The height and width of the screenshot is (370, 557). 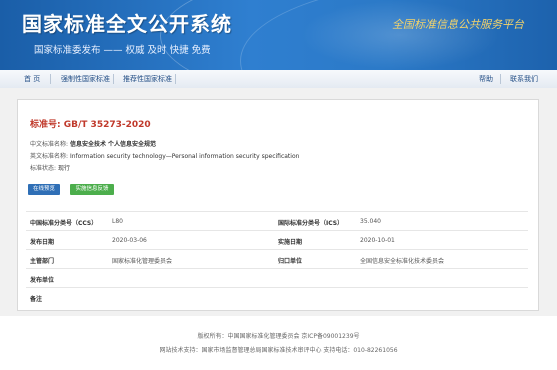 What do you see at coordinates (92, 189) in the screenshot?
I see `feedback-button: 实施信息反馈` at bounding box center [92, 189].